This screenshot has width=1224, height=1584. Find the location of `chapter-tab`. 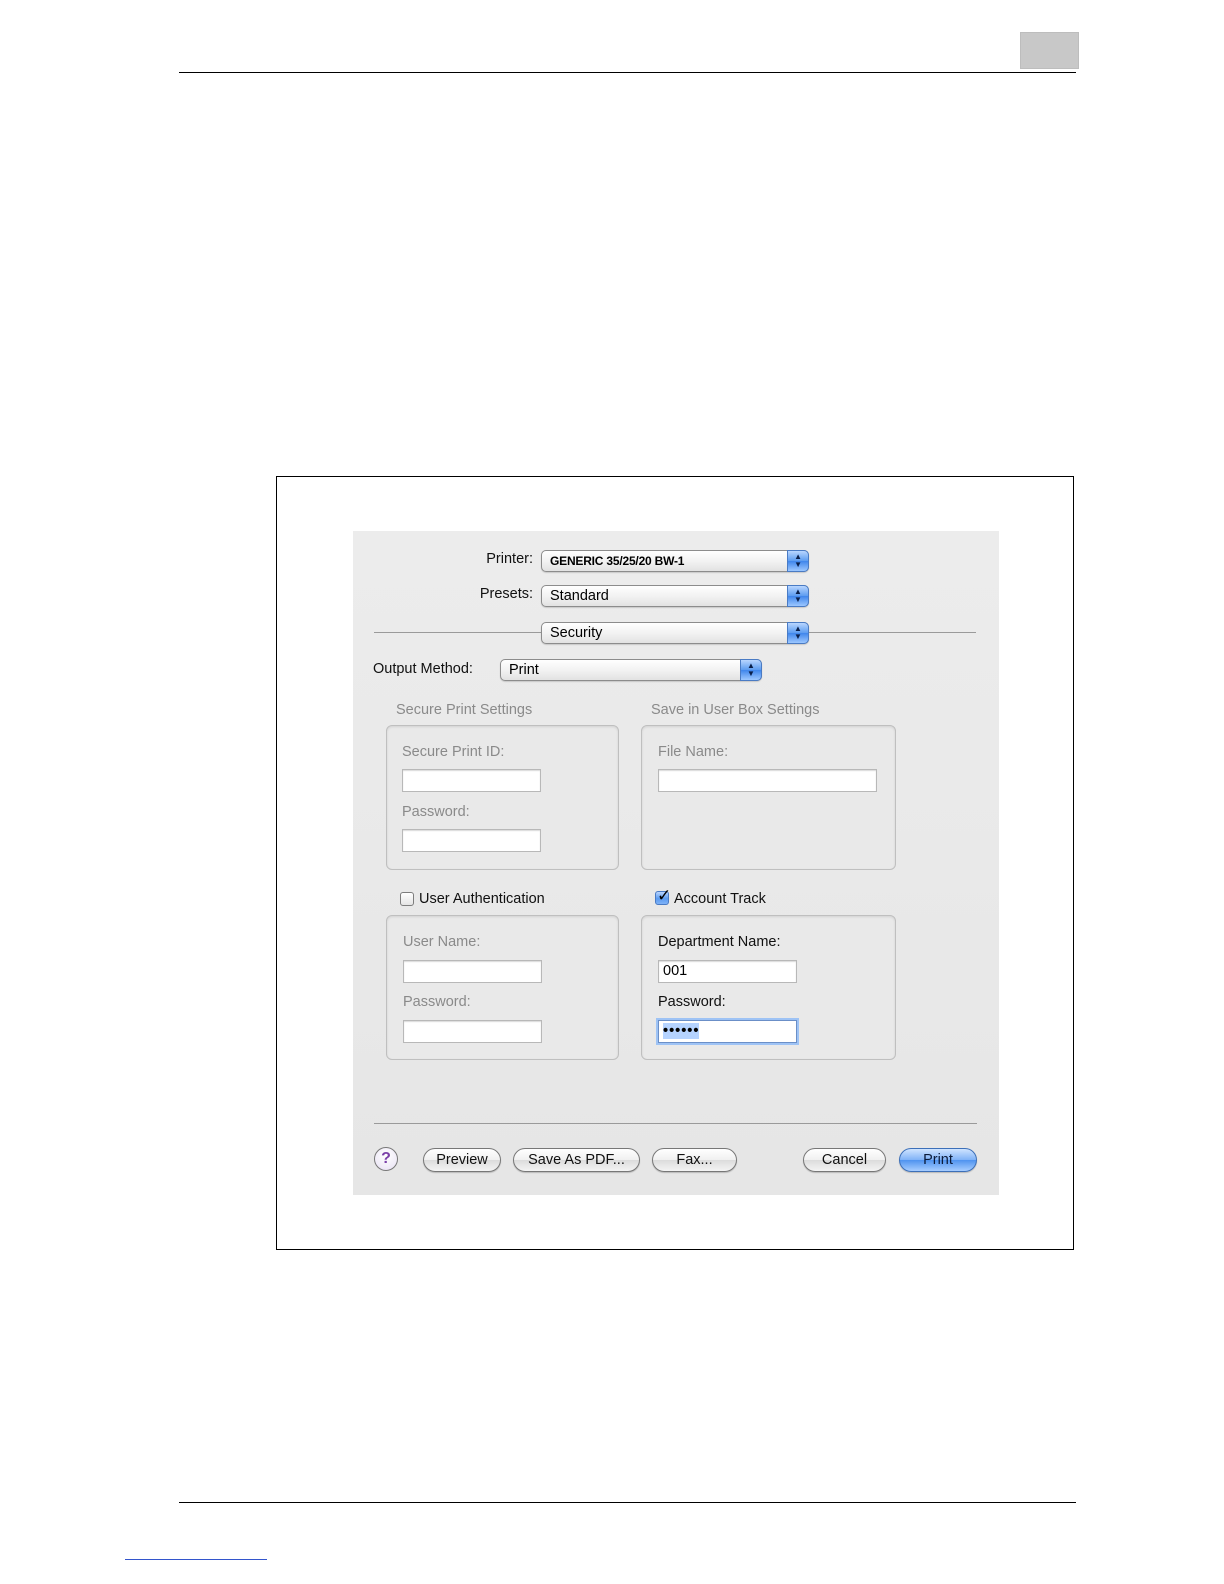

chapter-tab is located at coordinates (1049, 50).